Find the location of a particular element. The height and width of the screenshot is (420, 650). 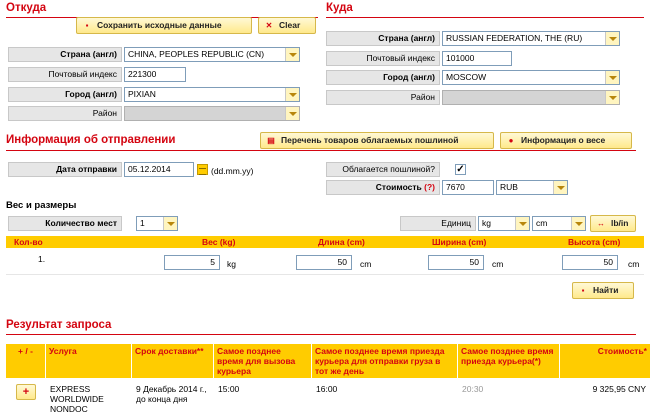

weight-input: 5 is located at coordinates (192, 262).